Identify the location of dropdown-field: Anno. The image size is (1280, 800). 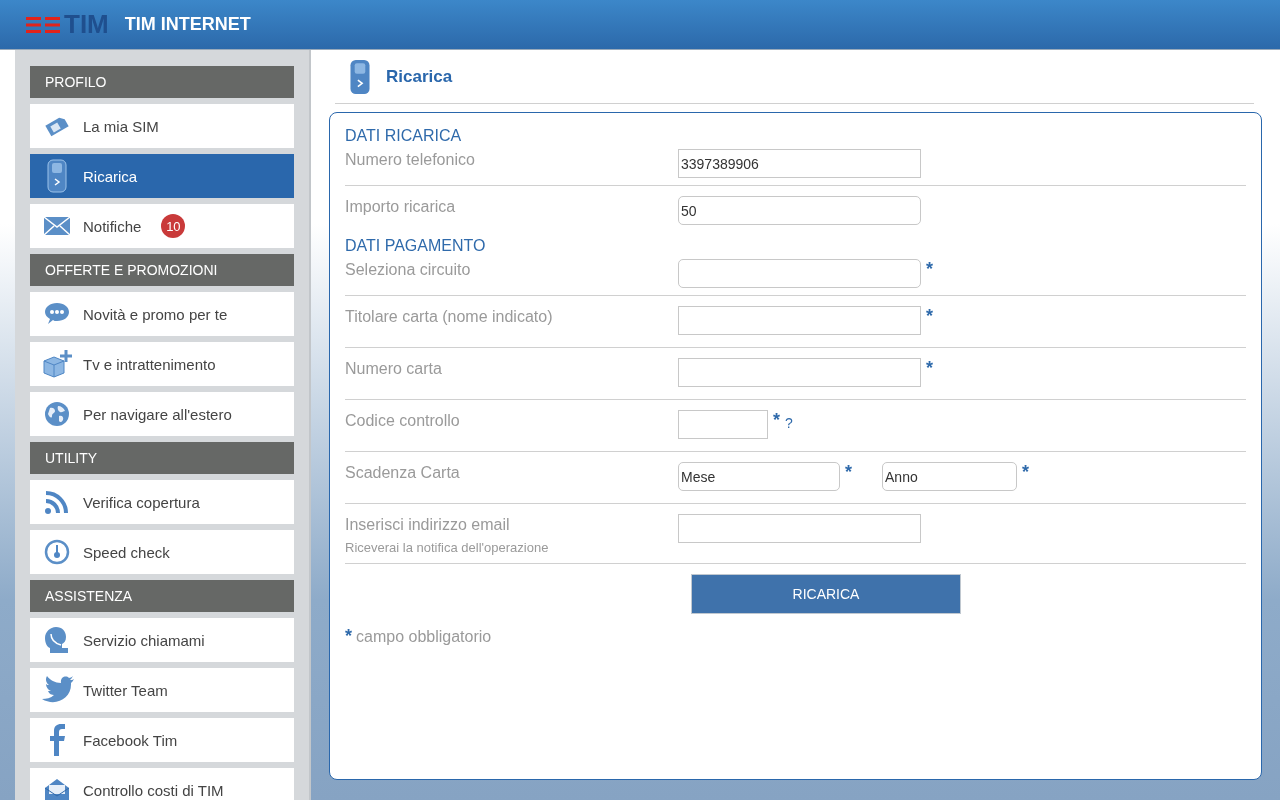
(949, 476).